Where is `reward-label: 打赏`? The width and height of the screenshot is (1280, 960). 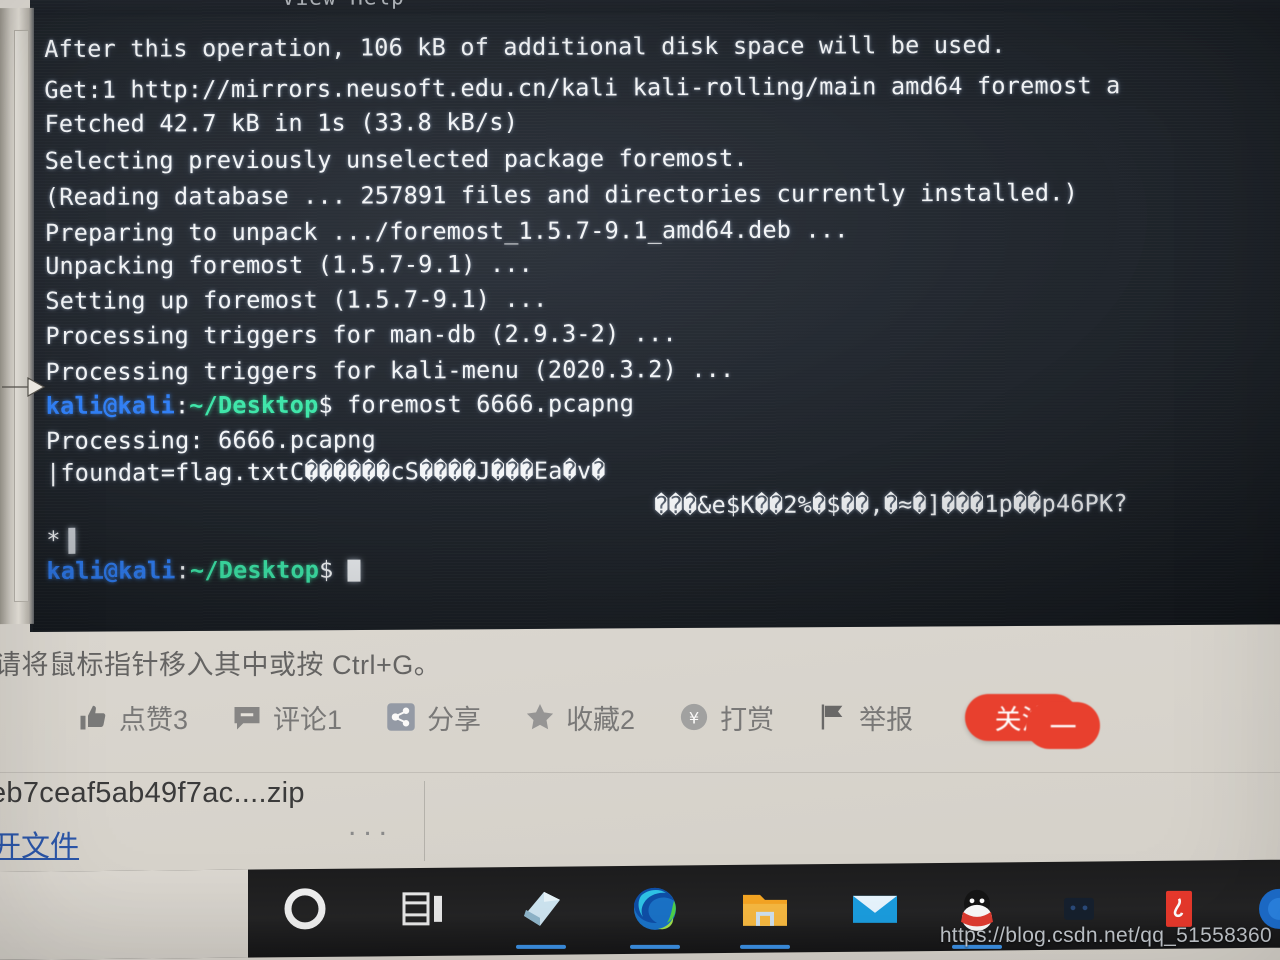
reward-label: 打赏 is located at coordinates (747, 719).